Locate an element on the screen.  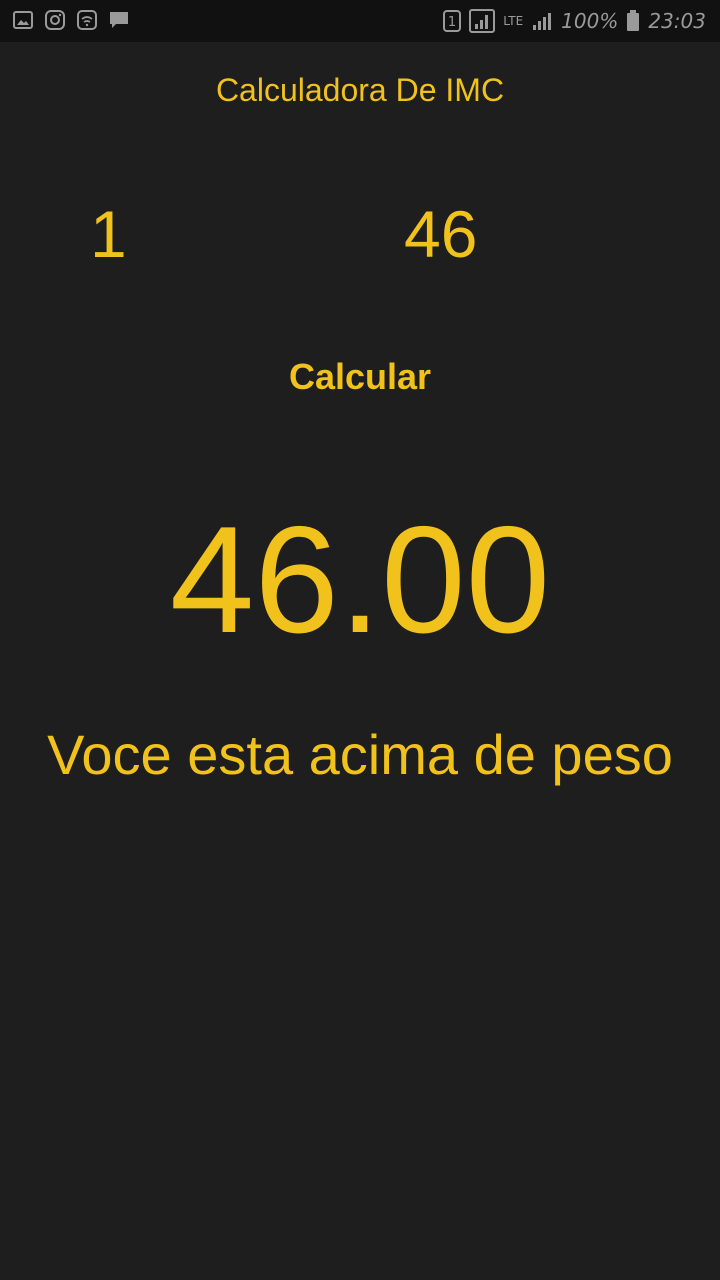
clock: 23:03 is located at coordinates (677, 21).